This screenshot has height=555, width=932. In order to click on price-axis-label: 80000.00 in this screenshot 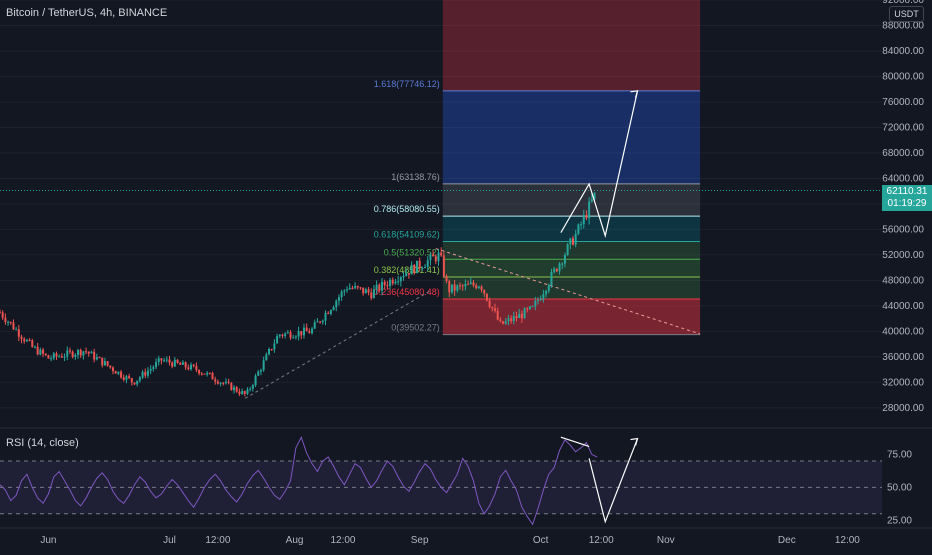, I will do `click(903, 76)`.